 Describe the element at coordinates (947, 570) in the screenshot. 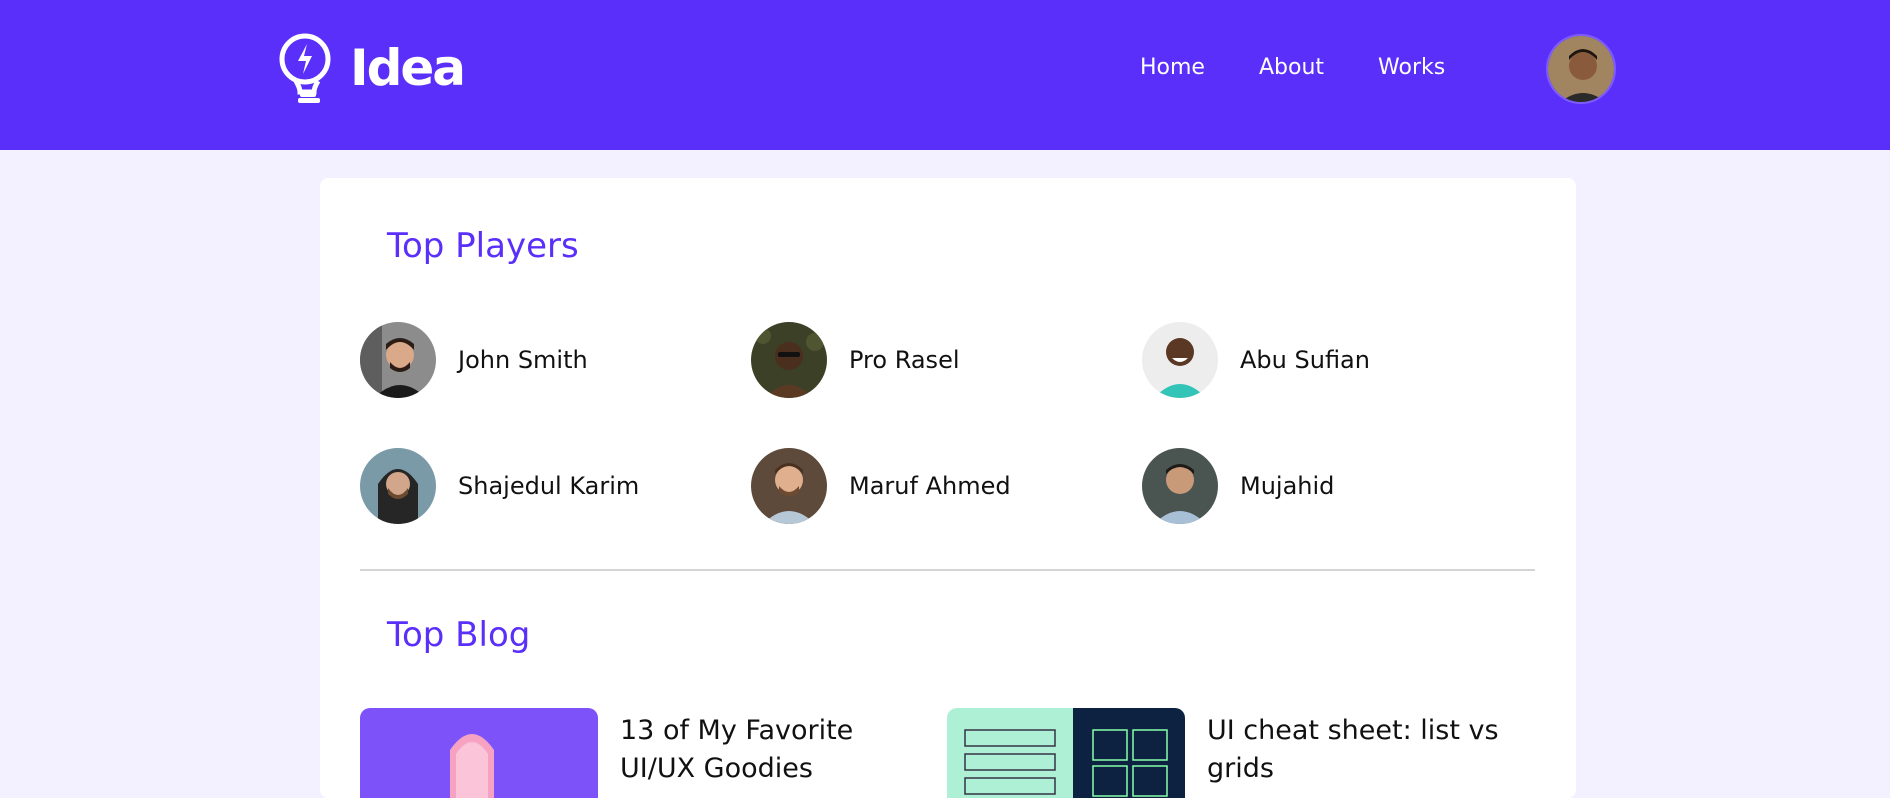

I see `section-divider` at that location.